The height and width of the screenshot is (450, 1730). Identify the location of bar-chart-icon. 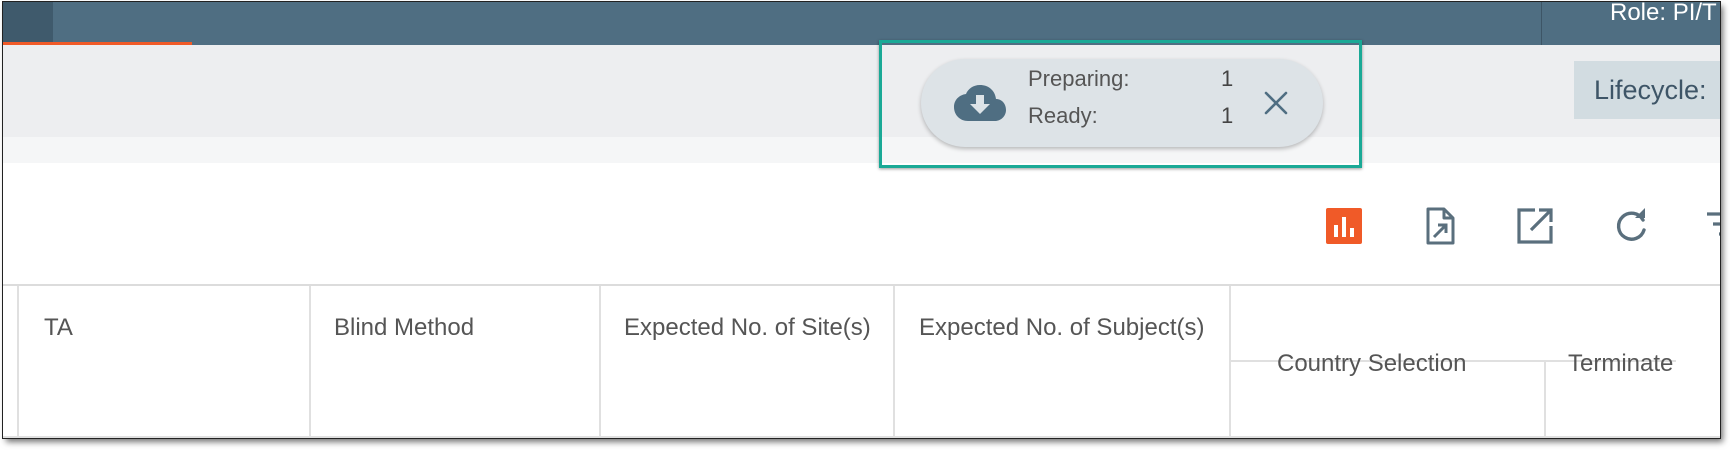
(1344, 226).